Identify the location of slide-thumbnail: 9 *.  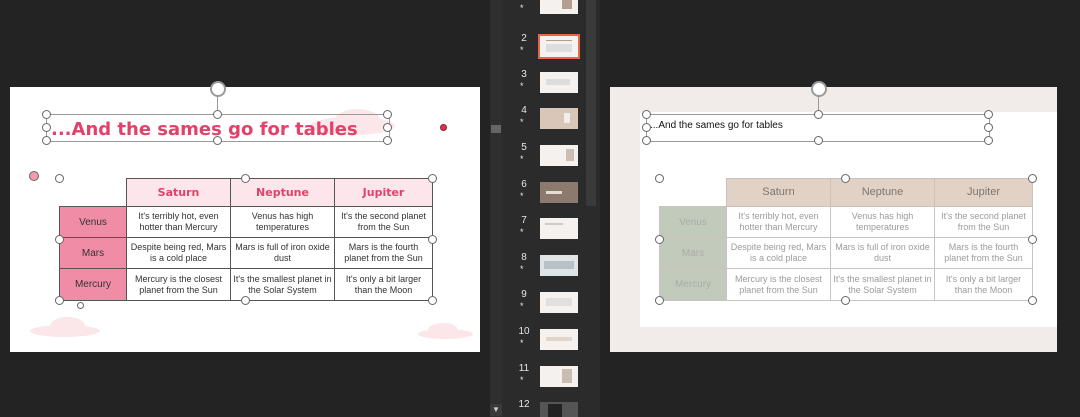
(550, 305).